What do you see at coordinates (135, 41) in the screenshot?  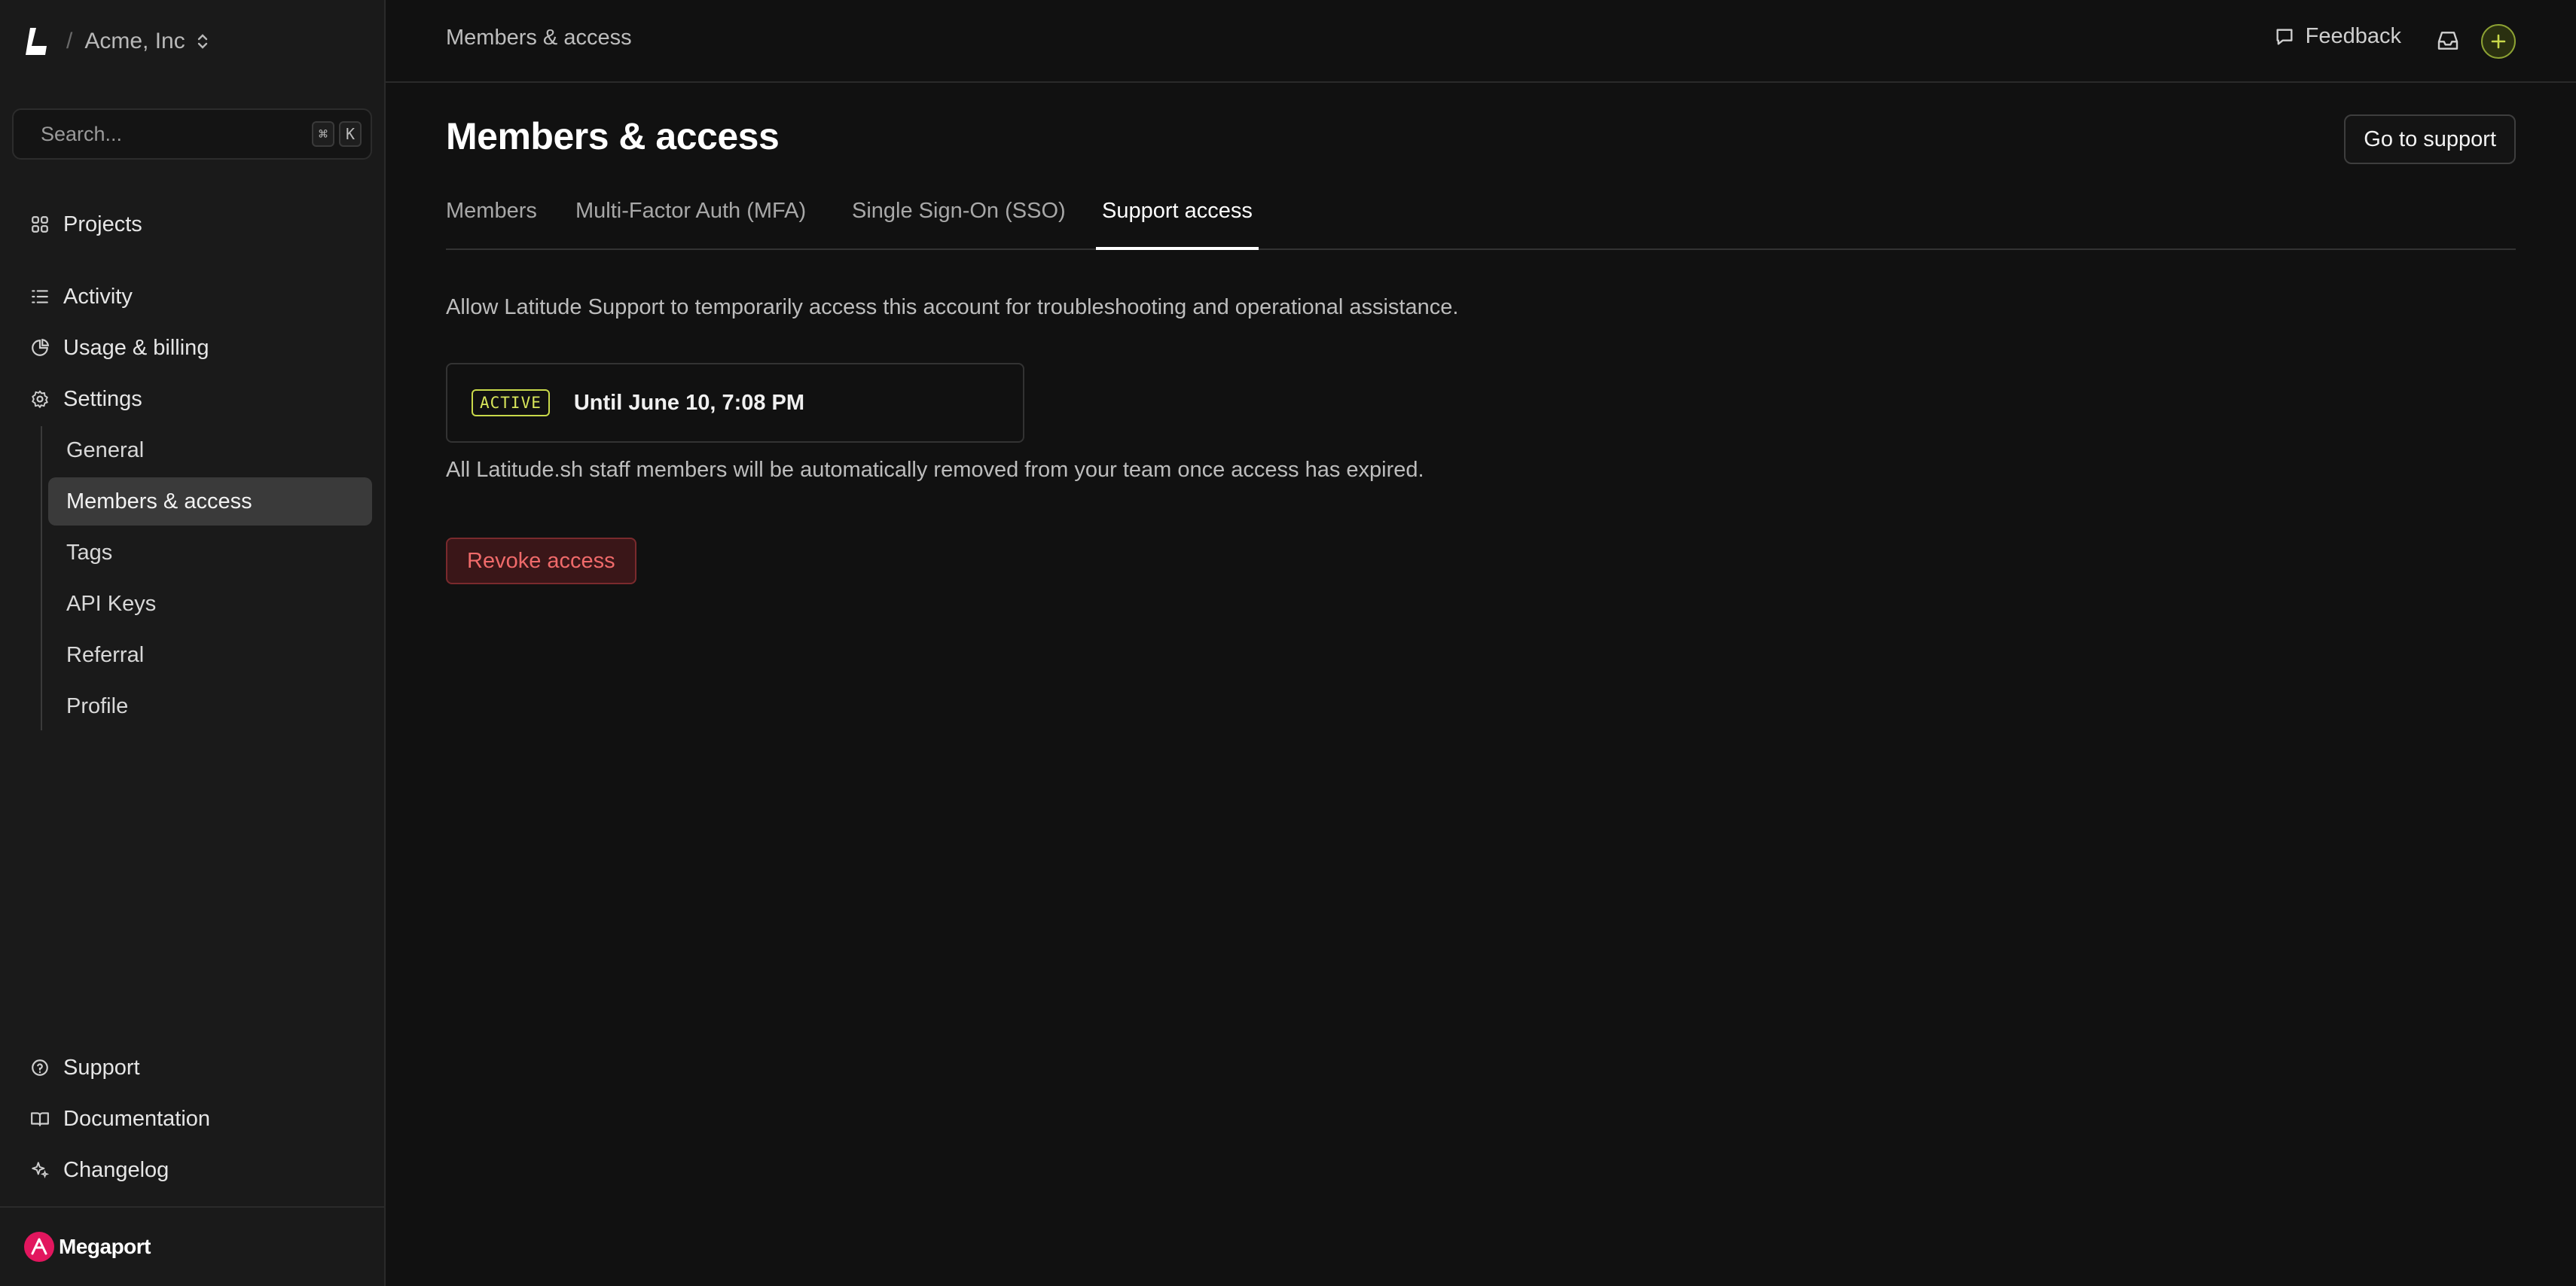 I see `org-switcher-label: Acme, Inc` at bounding box center [135, 41].